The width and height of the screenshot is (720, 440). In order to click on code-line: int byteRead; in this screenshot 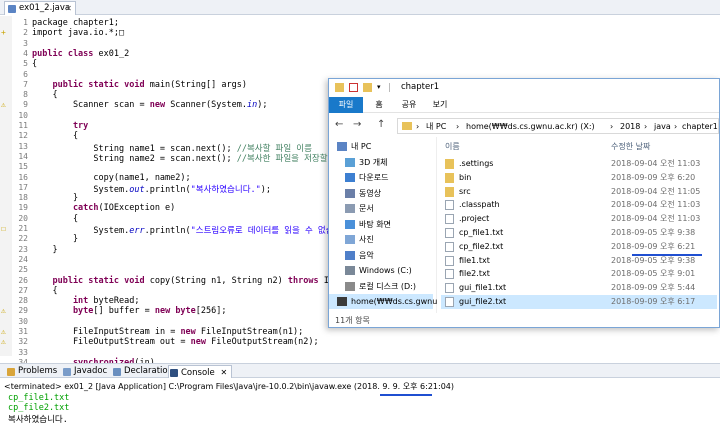, I will do `click(86, 301)`.